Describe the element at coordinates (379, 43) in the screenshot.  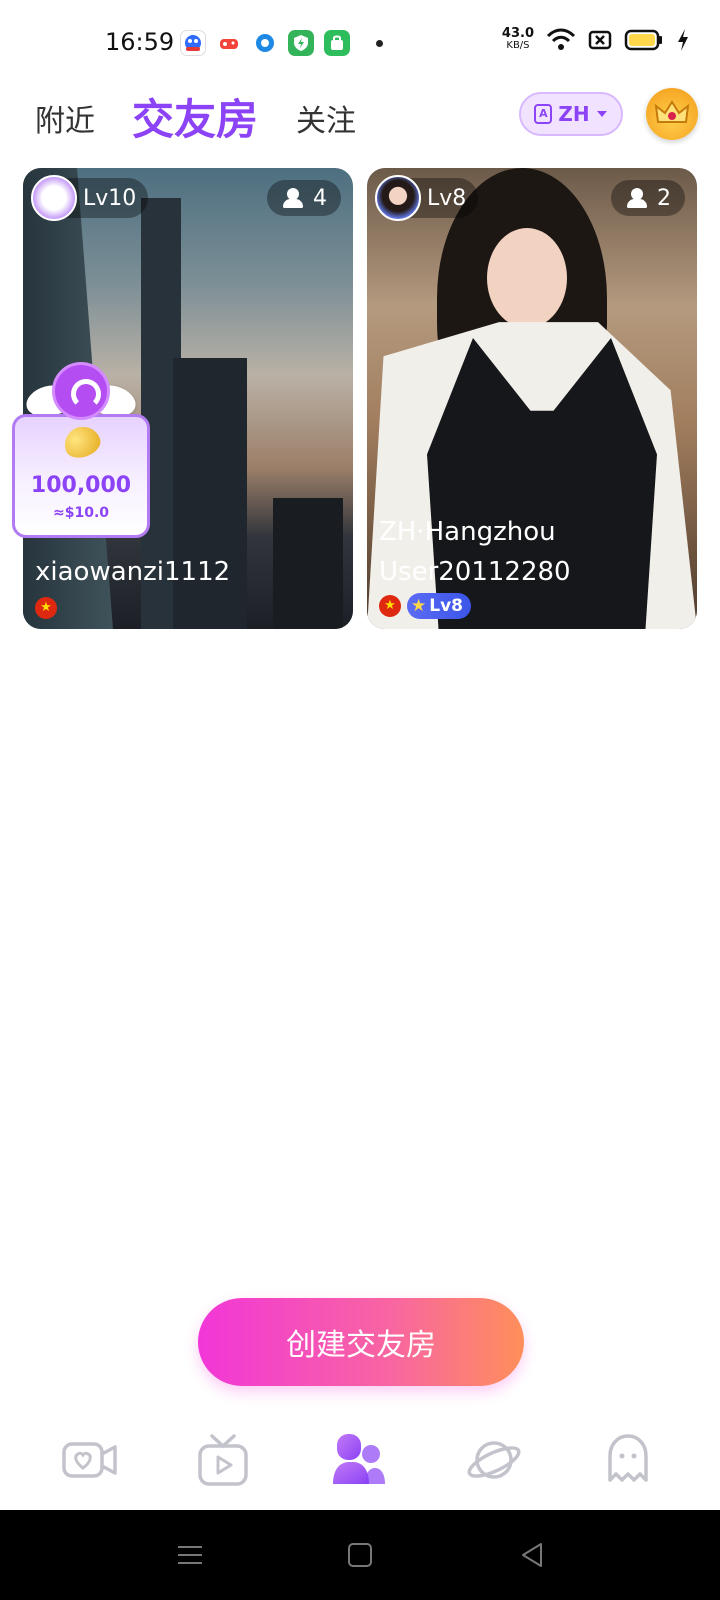
I see `more-notifications-dot` at that location.